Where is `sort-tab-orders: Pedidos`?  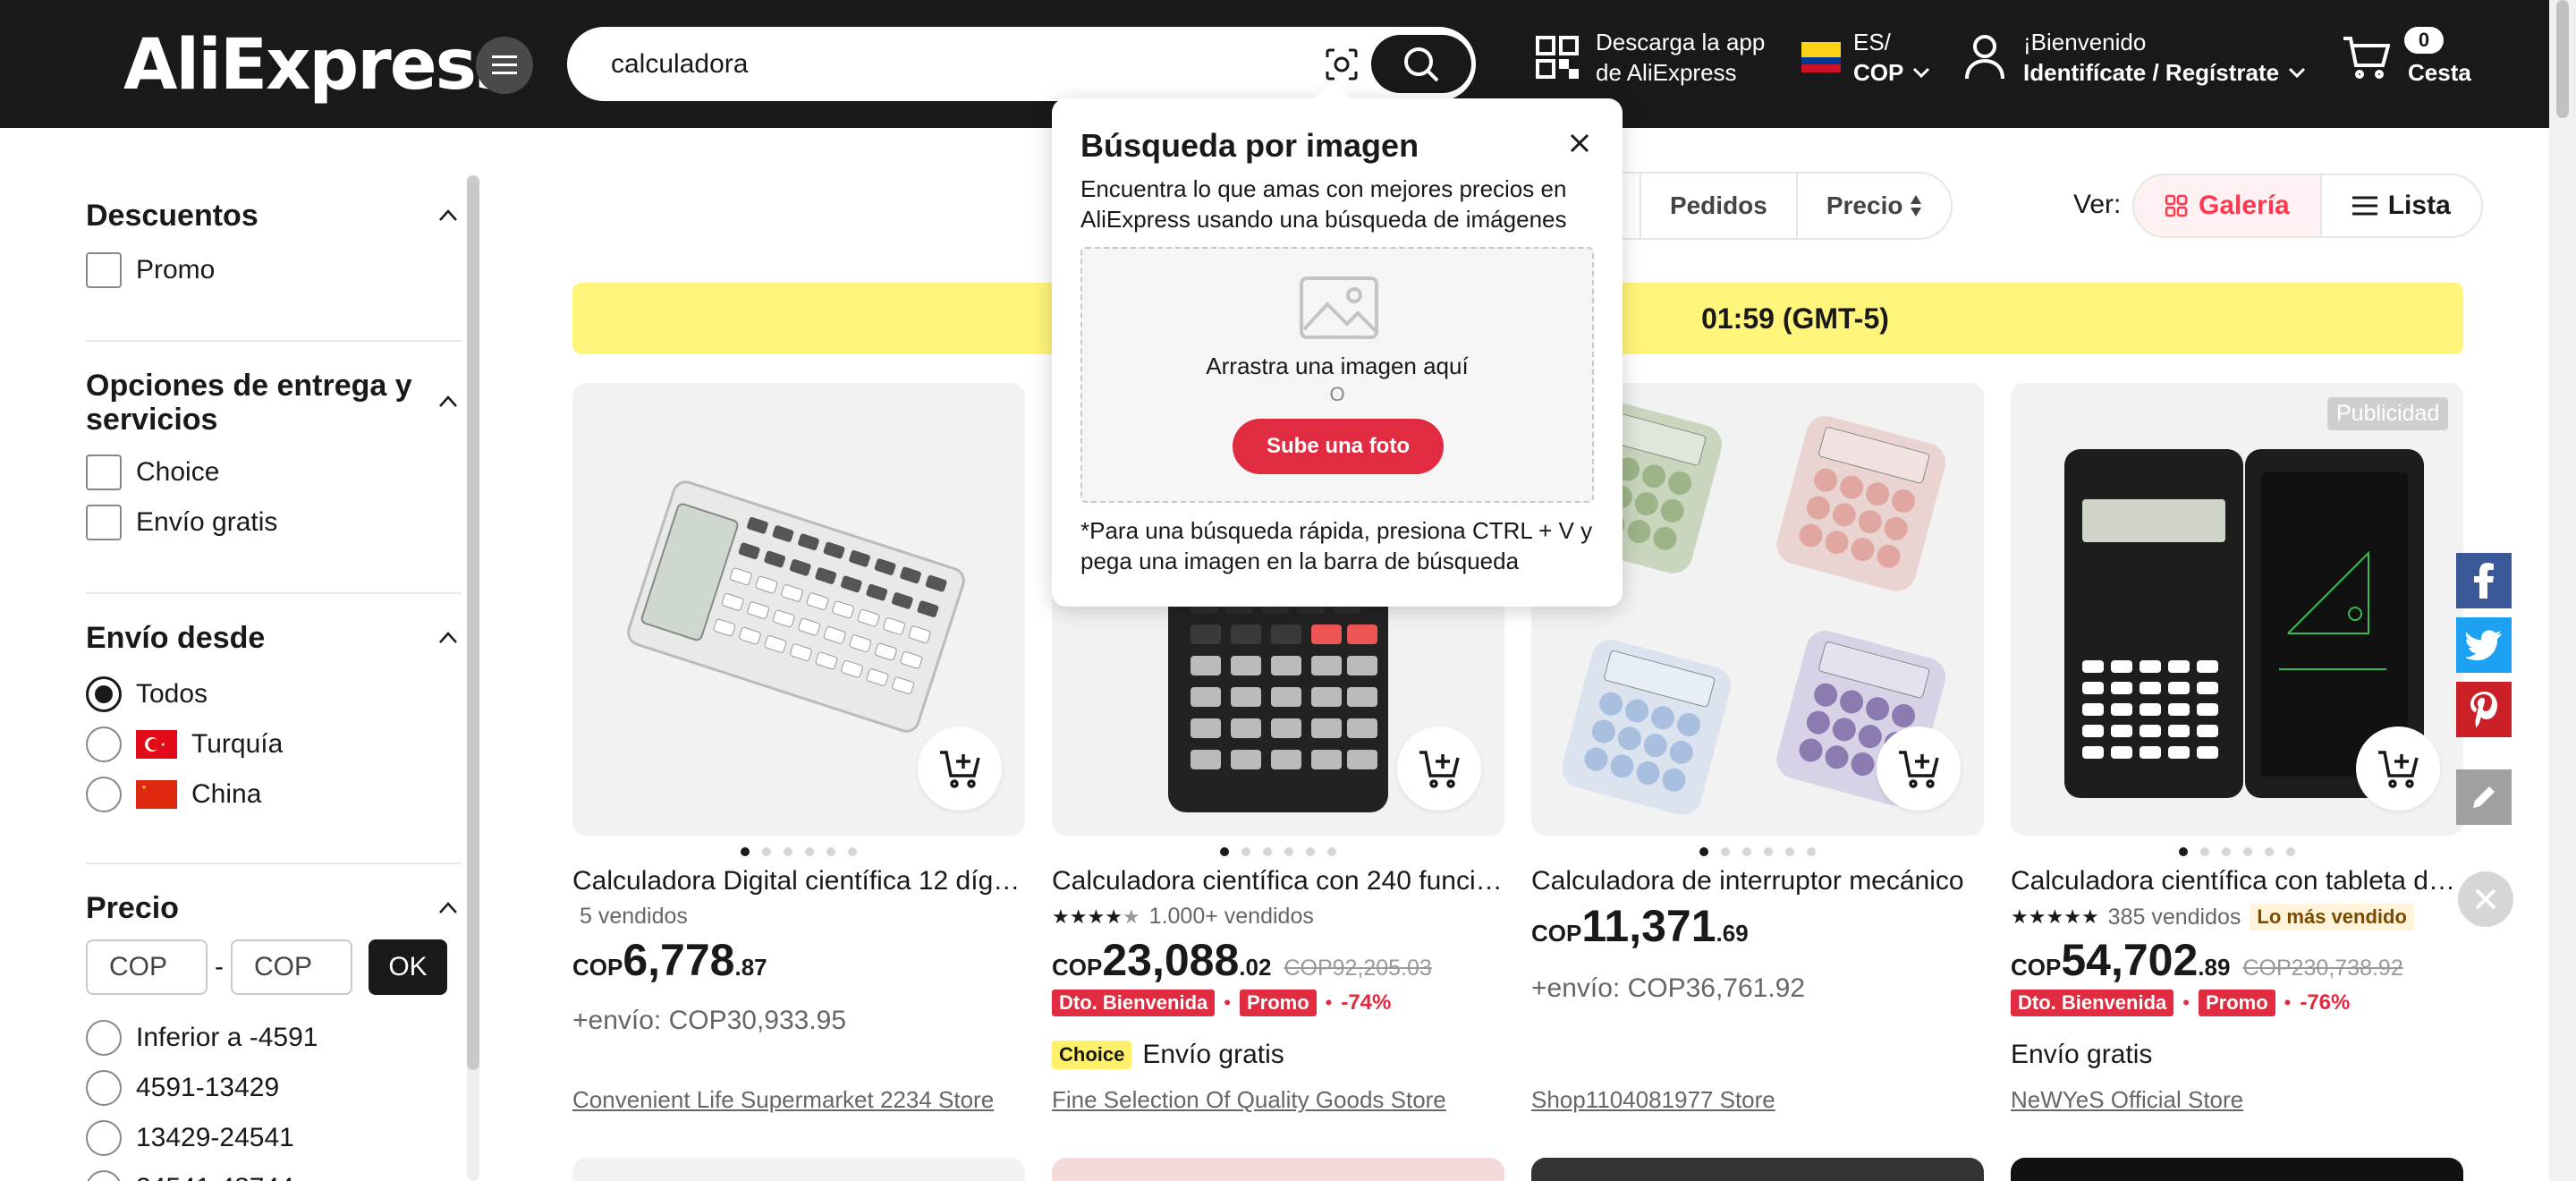
sort-tab-orders: Pedidos is located at coordinates (1717, 206).